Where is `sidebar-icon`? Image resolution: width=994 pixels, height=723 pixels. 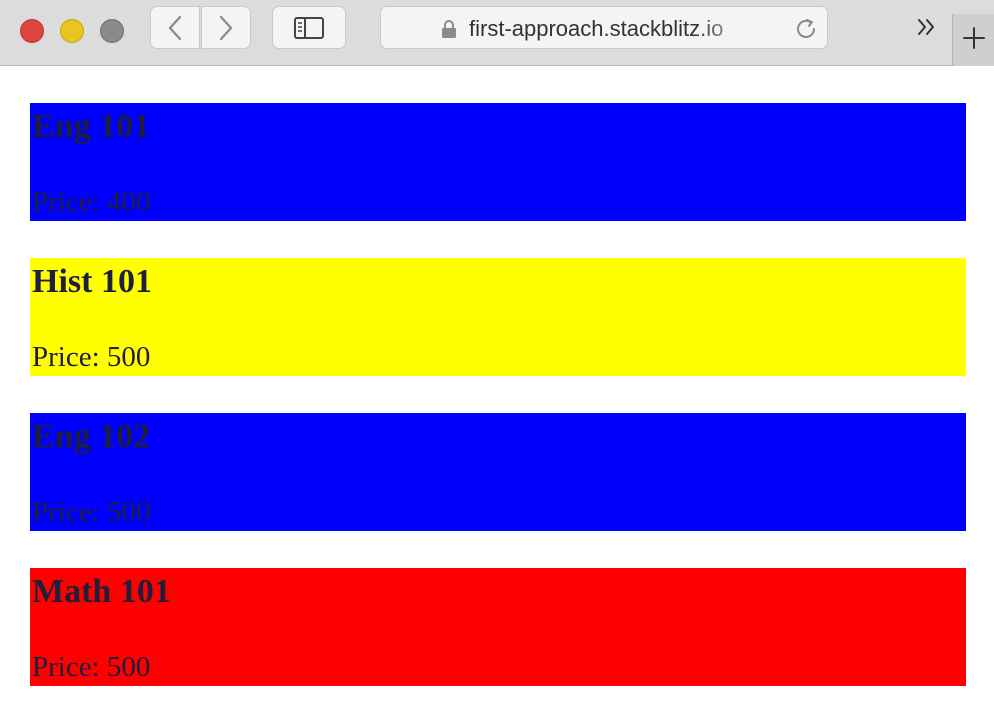
sidebar-icon is located at coordinates (309, 27).